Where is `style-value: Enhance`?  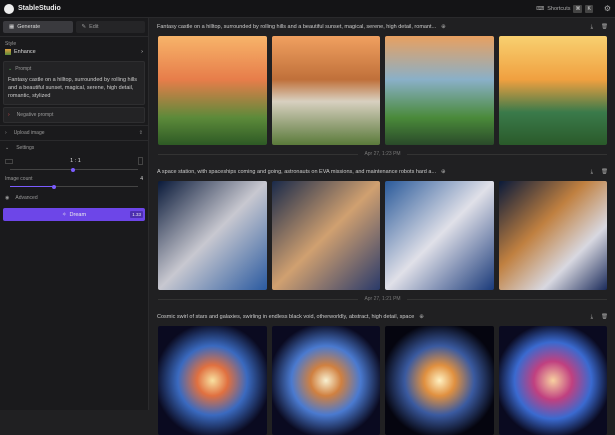
style-value: Enhance is located at coordinates (25, 52).